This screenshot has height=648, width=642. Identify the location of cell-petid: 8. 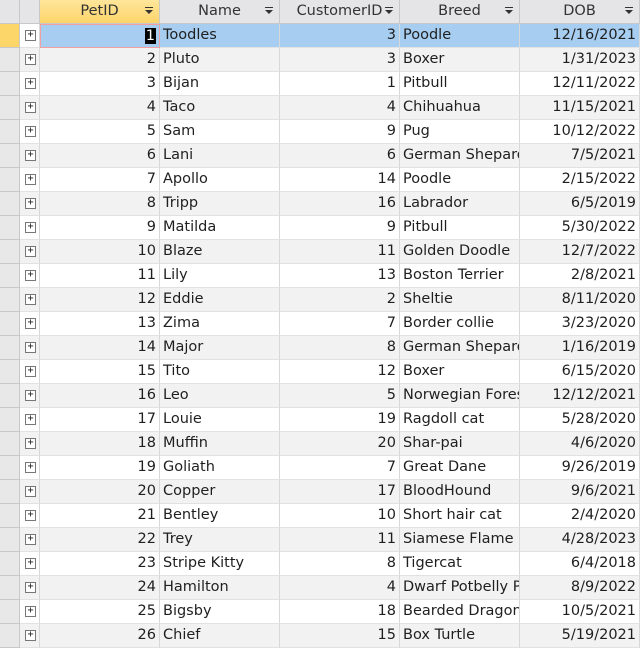
(100, 204).